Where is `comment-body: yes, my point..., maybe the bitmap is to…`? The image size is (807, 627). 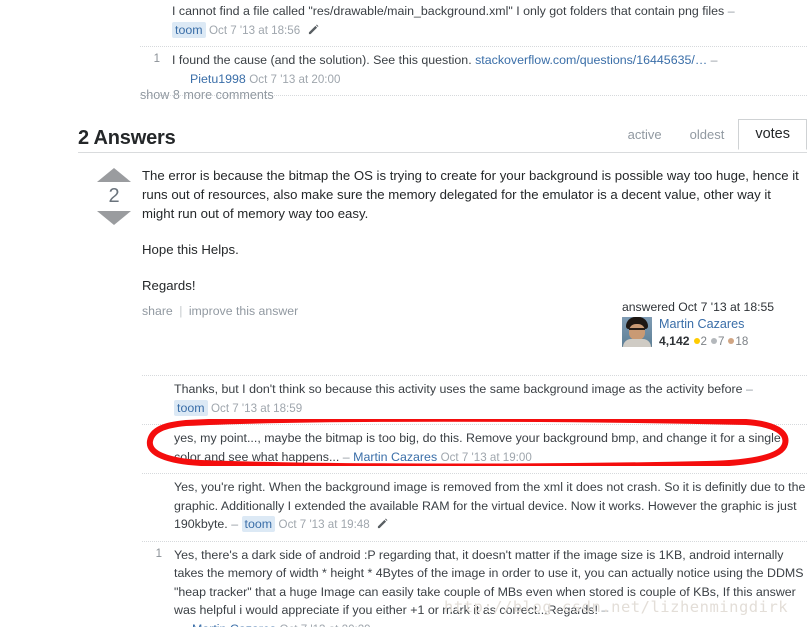
comment-body: yes, my point..., maybe the bitmap is to… is located at coordinates (487, 448).